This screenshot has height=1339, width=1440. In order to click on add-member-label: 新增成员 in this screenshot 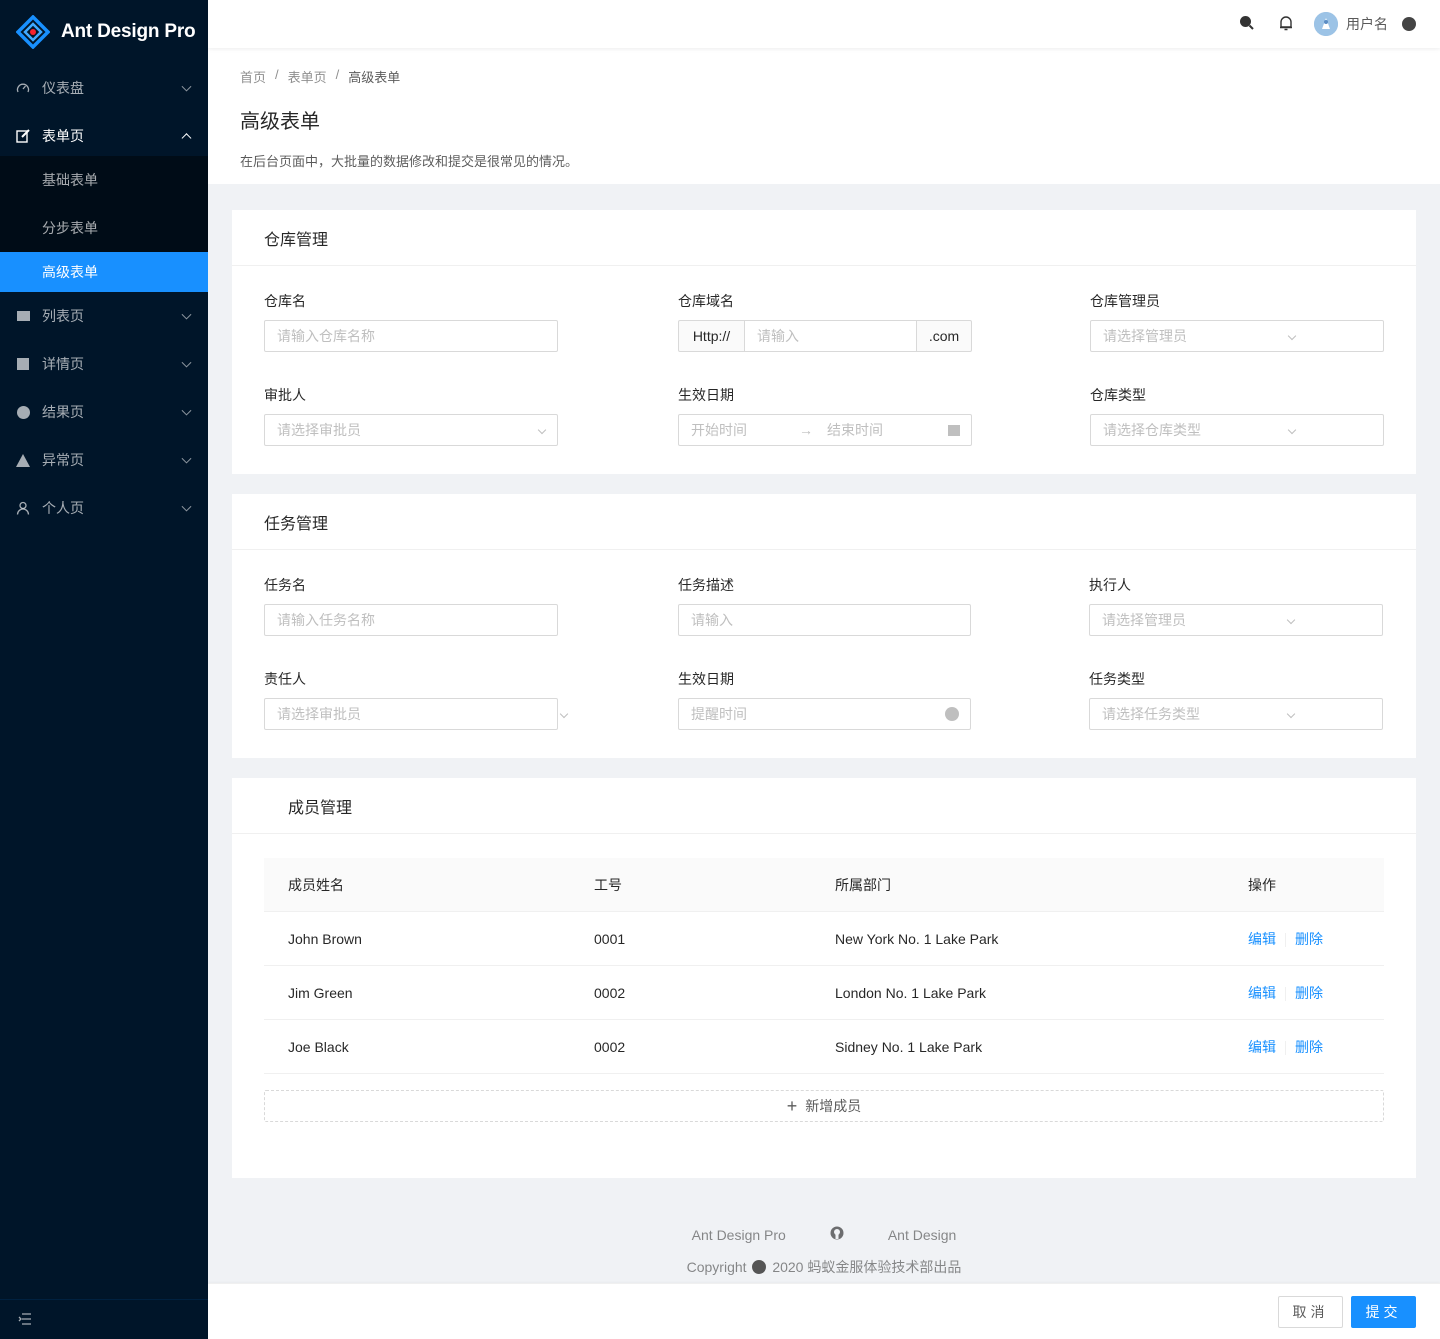, I will do `click(833, 1106)`.